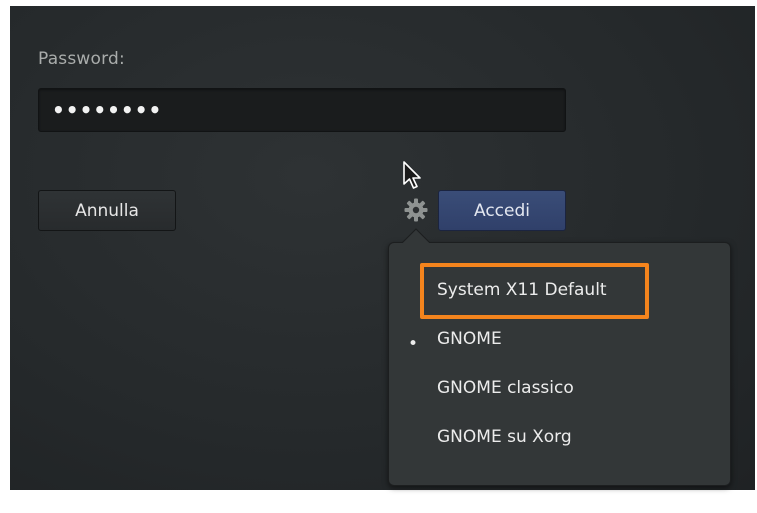 This screenshot has width=757, height=513. Describe the element at coordinates (504, 437) in the screenshot. I see `session-item-gnome-su-xorg: GNOME su Xorg` at that location.